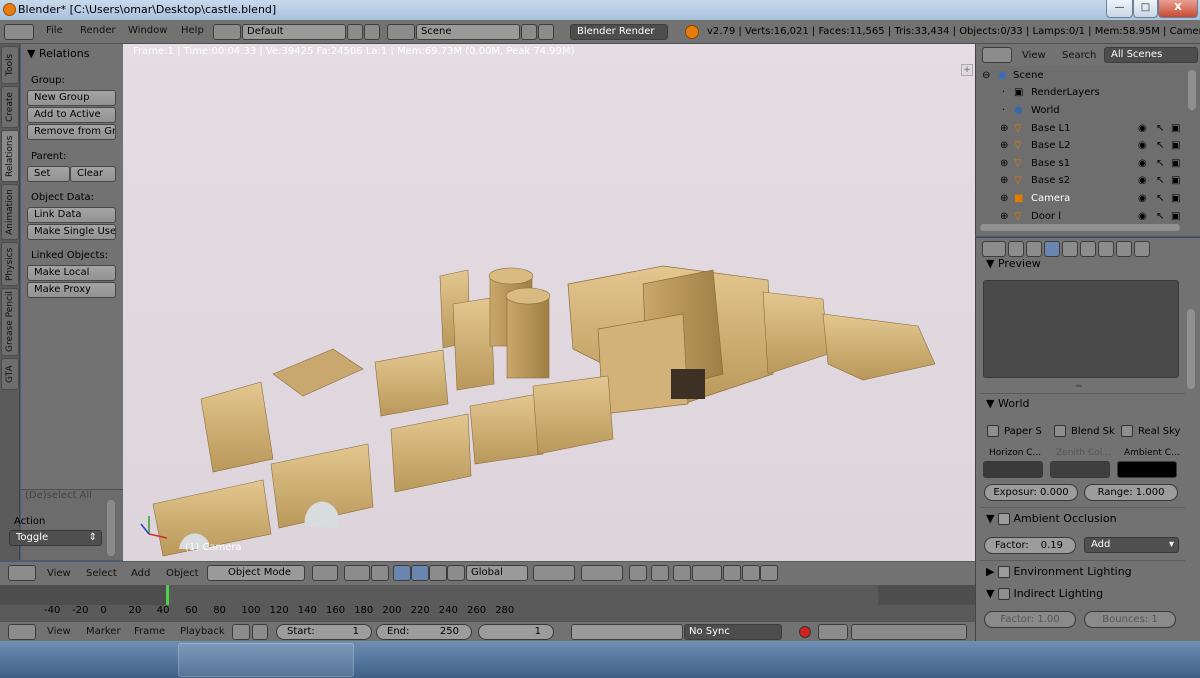  What do you see at coordinates (497, 573) in the screenshot?
I see `transform-orientation-select: Global` at bounding box center [497, 573].